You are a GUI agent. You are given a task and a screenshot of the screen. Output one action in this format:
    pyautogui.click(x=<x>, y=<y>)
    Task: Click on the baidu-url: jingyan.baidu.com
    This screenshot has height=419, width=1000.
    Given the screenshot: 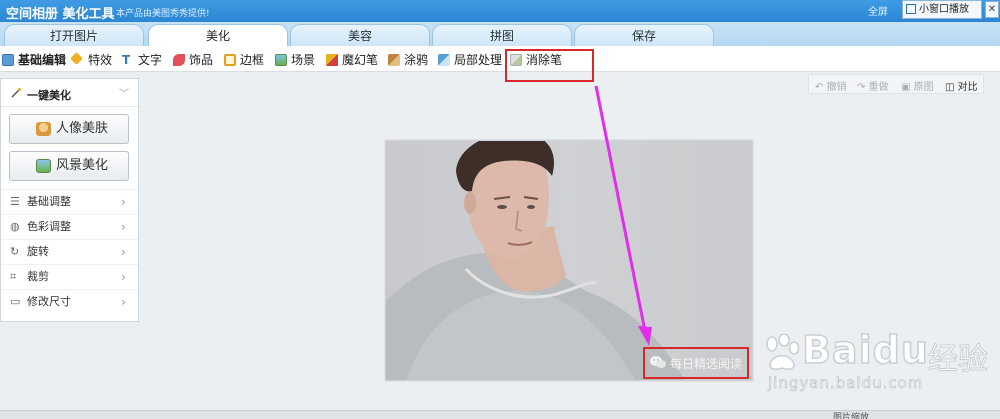 What is the action you would take?
    pyautogui.click(x=846, y=383)
    